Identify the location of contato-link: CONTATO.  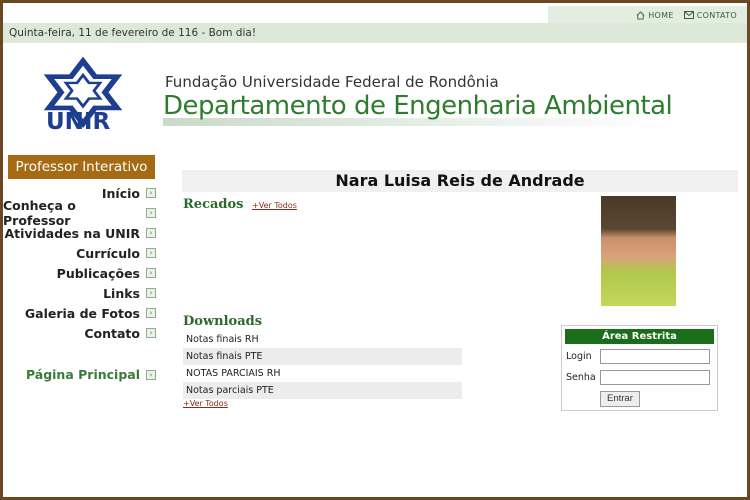
(710, 15).